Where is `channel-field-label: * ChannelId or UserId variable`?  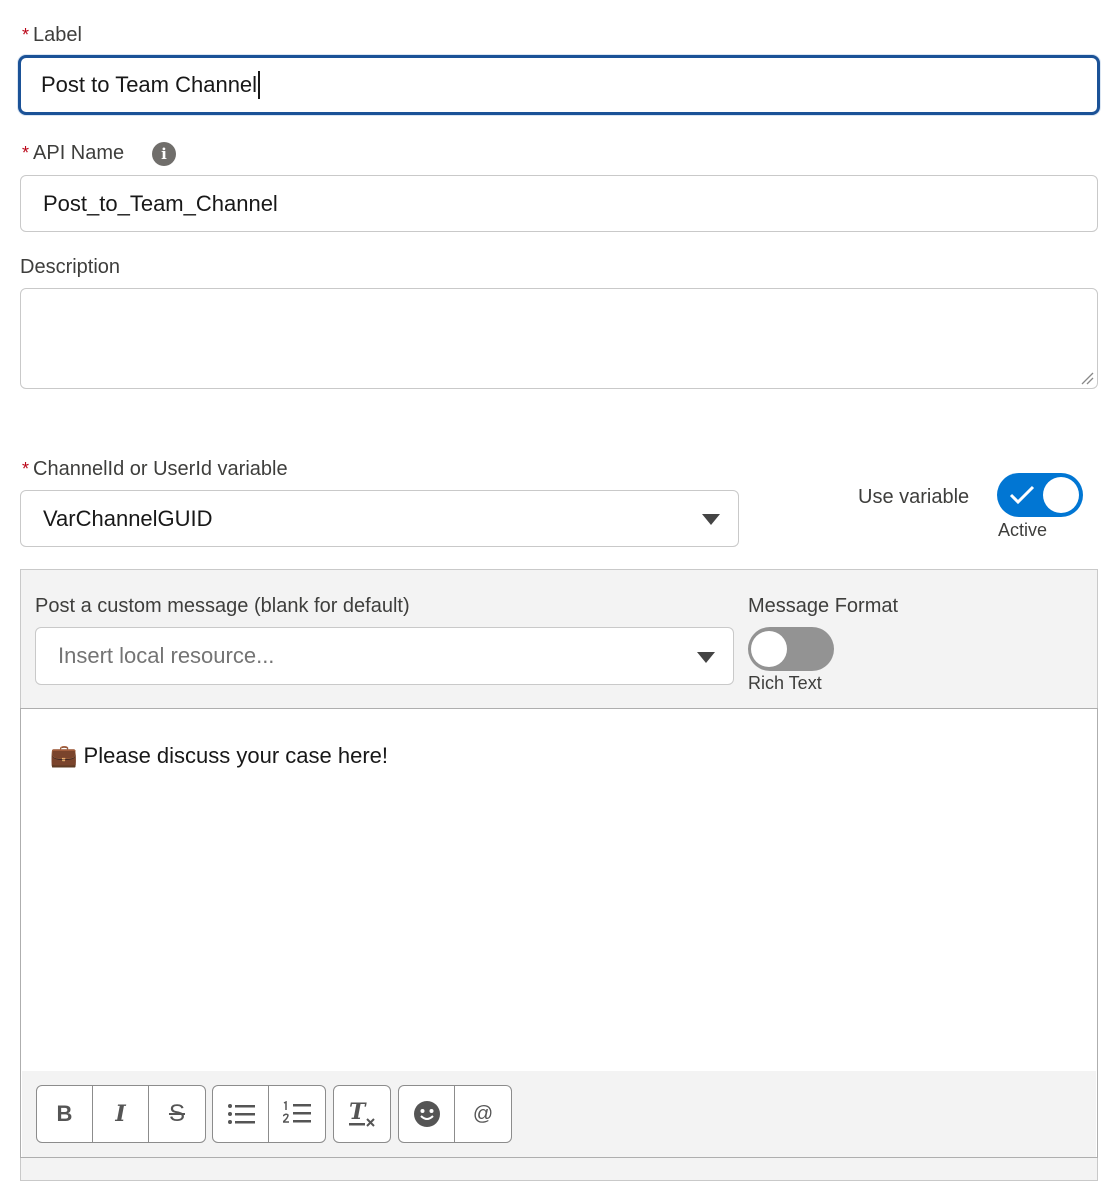 channel-field-label: * ChannelId or UserId variable is located at coordinates (155, 469).